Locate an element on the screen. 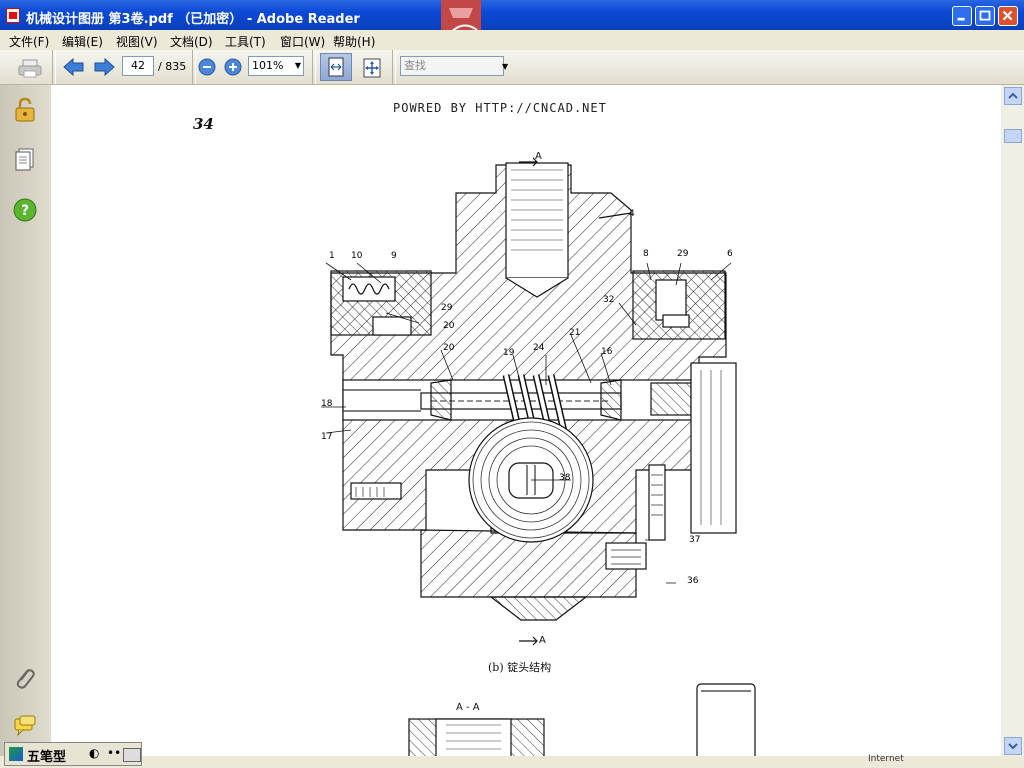 This screenshot has width=1024, height=768. printer-icon is located at coordinates (30, 68).